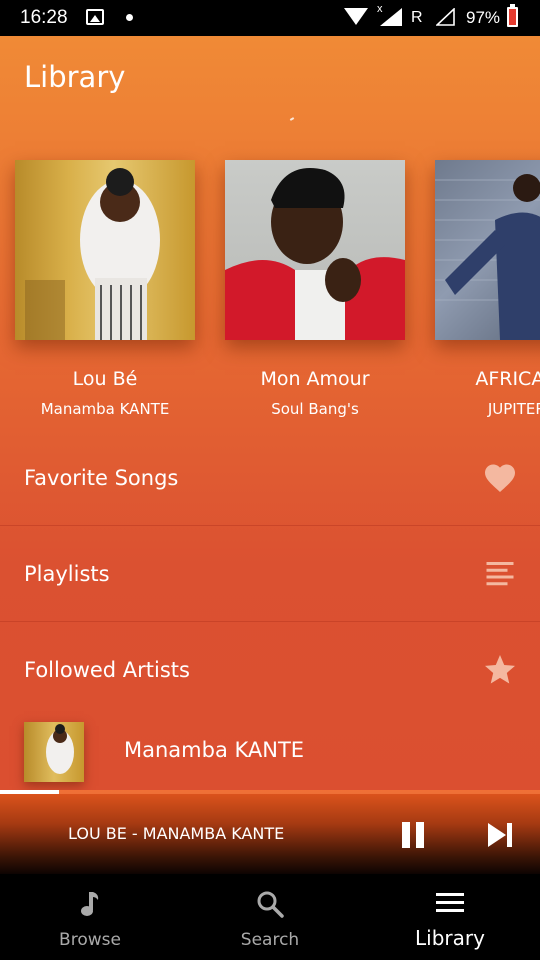 This screenshot has width=540, height=960. Describe the element at coordinates (500, 478) in the screenshot. I see `heart-icon` at that location.